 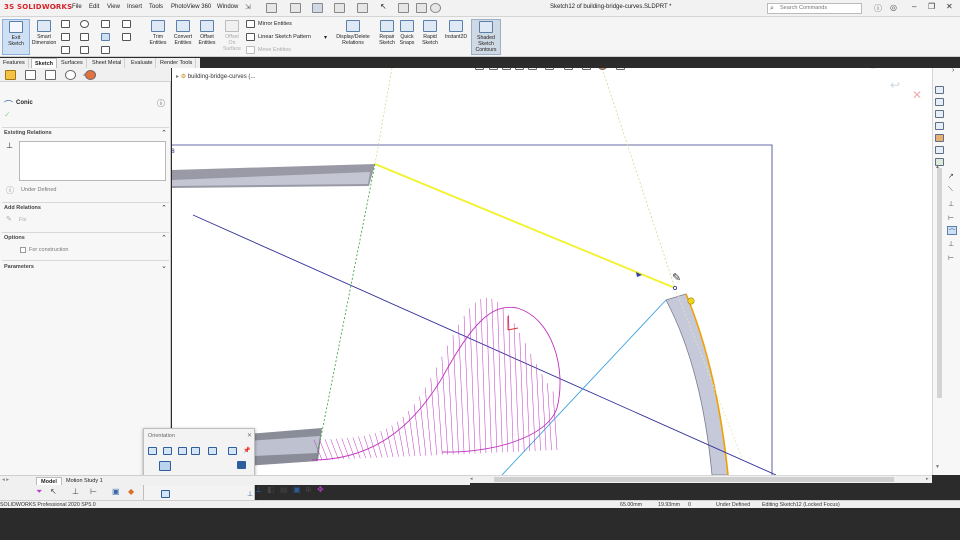 What do you see at coordinates (525, 226) in the screenshot?
I see `selected-sketch-line` at bounding box center [525, 226].